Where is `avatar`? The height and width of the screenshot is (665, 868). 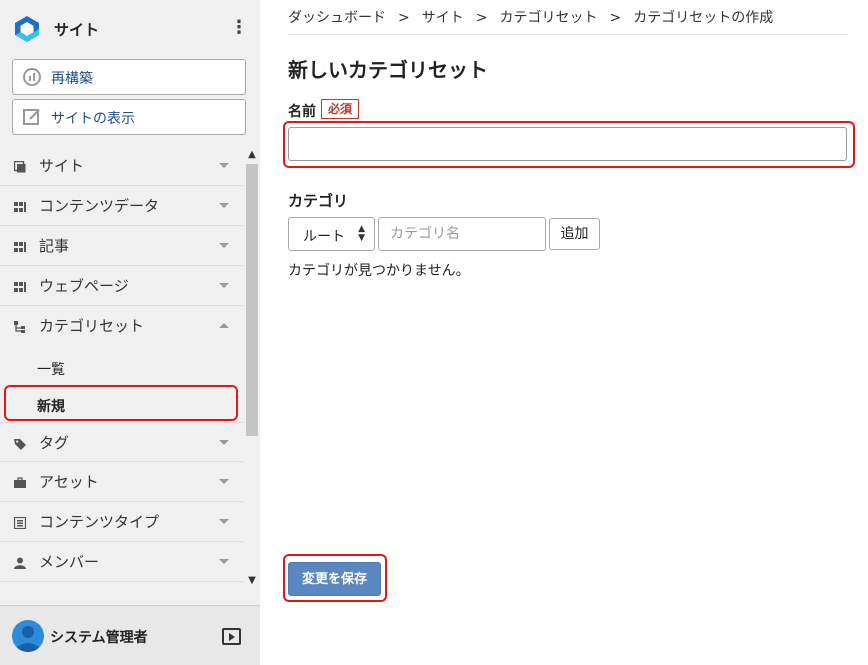 avatar is located at coordinates (28, 636).